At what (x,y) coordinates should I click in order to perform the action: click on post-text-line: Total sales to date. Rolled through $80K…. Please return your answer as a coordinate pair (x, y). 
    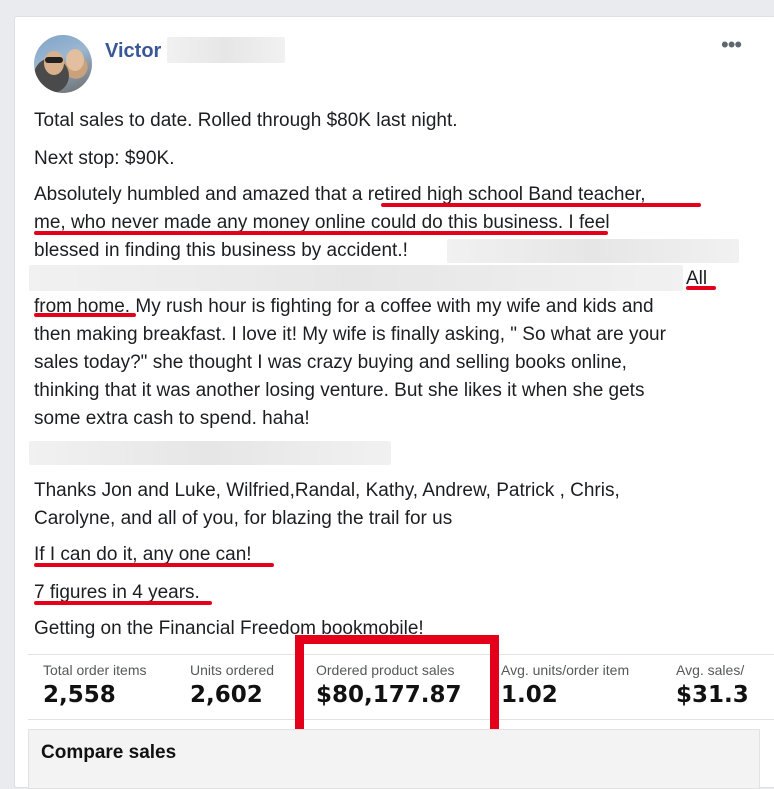
    Looking at the image, I should click on (246, 120).